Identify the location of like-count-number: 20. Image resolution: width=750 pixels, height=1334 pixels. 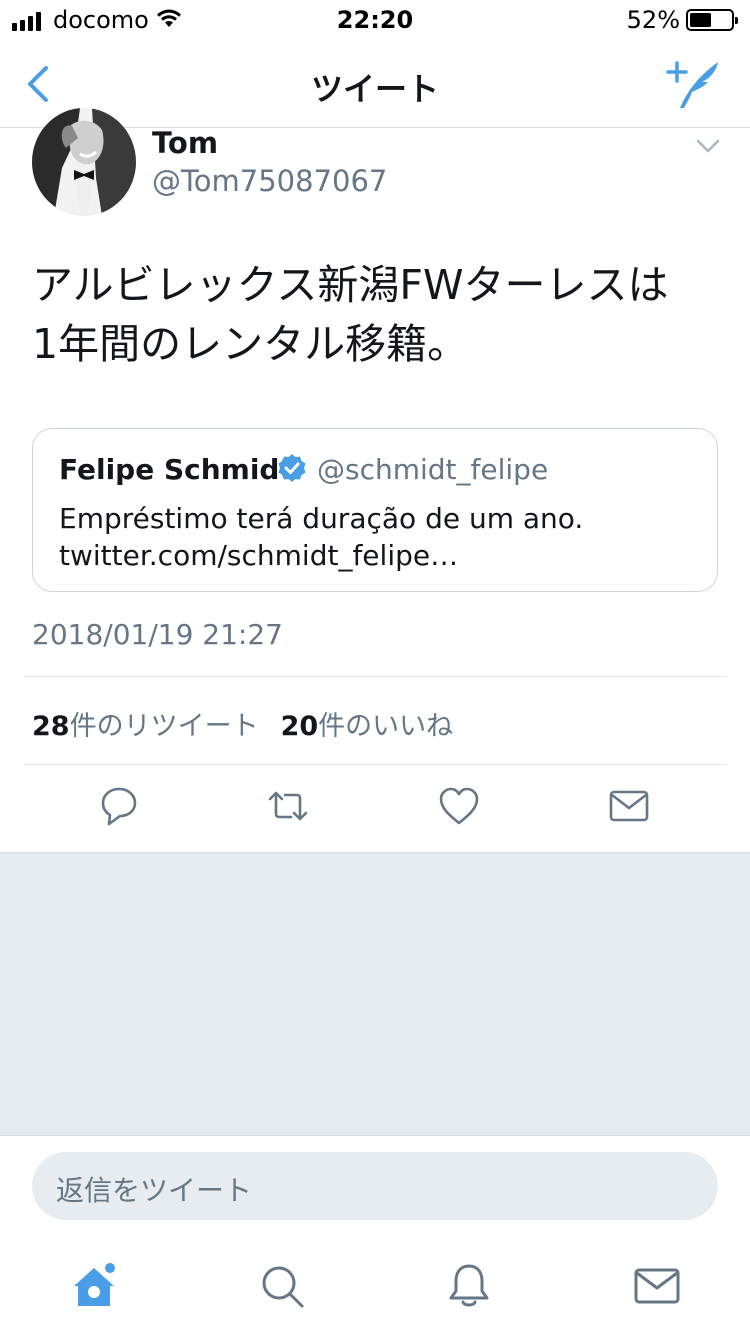
(299, 726).